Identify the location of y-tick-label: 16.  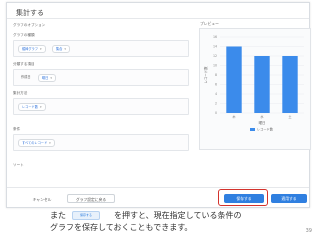
(215, 37).